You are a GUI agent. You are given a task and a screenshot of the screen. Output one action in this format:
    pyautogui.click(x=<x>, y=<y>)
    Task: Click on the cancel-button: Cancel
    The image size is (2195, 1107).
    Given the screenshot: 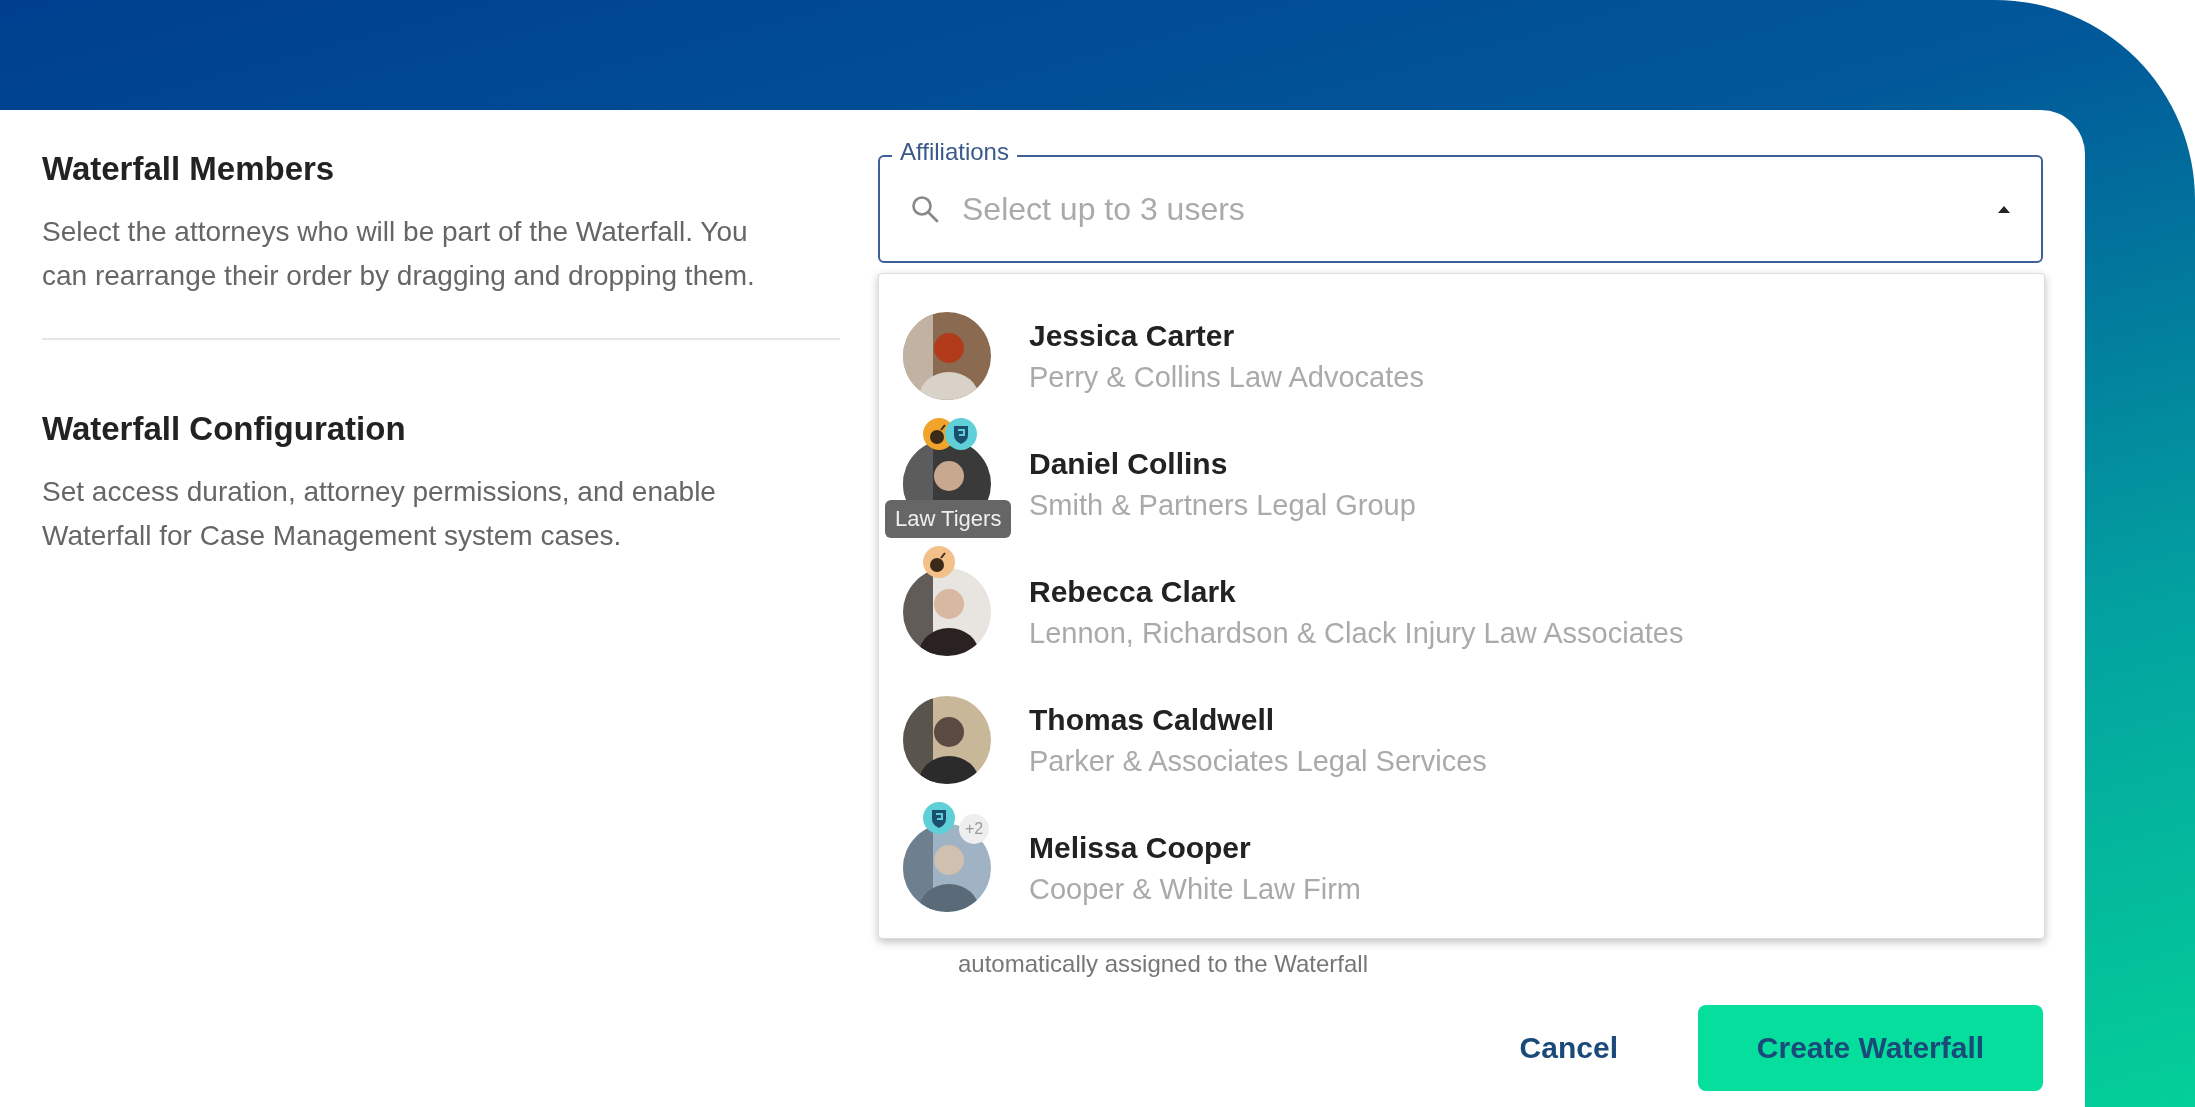 What is the action you would take?
    pyautogui.click(x=1568, y=1048)
    